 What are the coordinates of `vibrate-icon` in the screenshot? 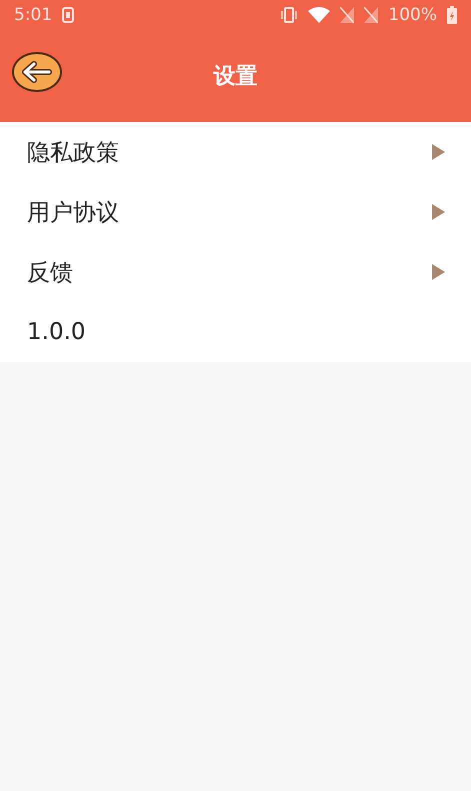 It's located at (289, 15).